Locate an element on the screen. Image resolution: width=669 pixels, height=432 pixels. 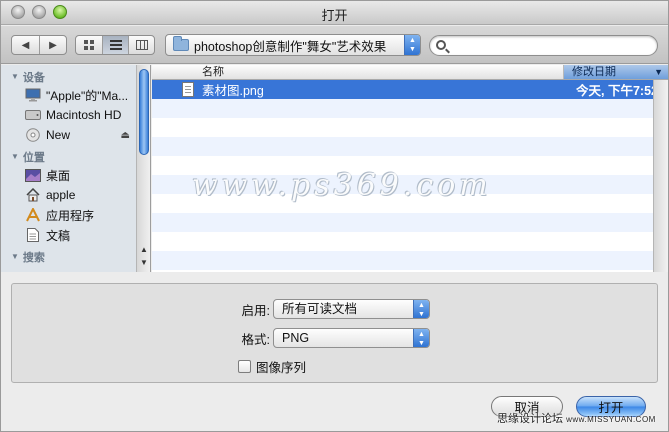
sidebar-item-new: New ⏏ is located at coordinates (75, 135).